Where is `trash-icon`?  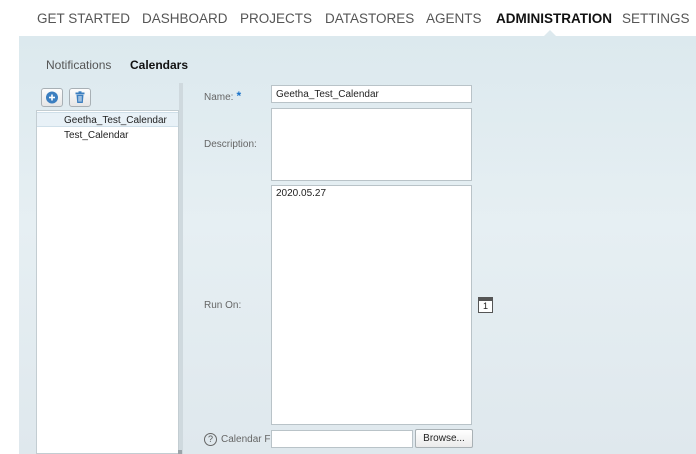
trash-icon is located at coordinates (80, 97).